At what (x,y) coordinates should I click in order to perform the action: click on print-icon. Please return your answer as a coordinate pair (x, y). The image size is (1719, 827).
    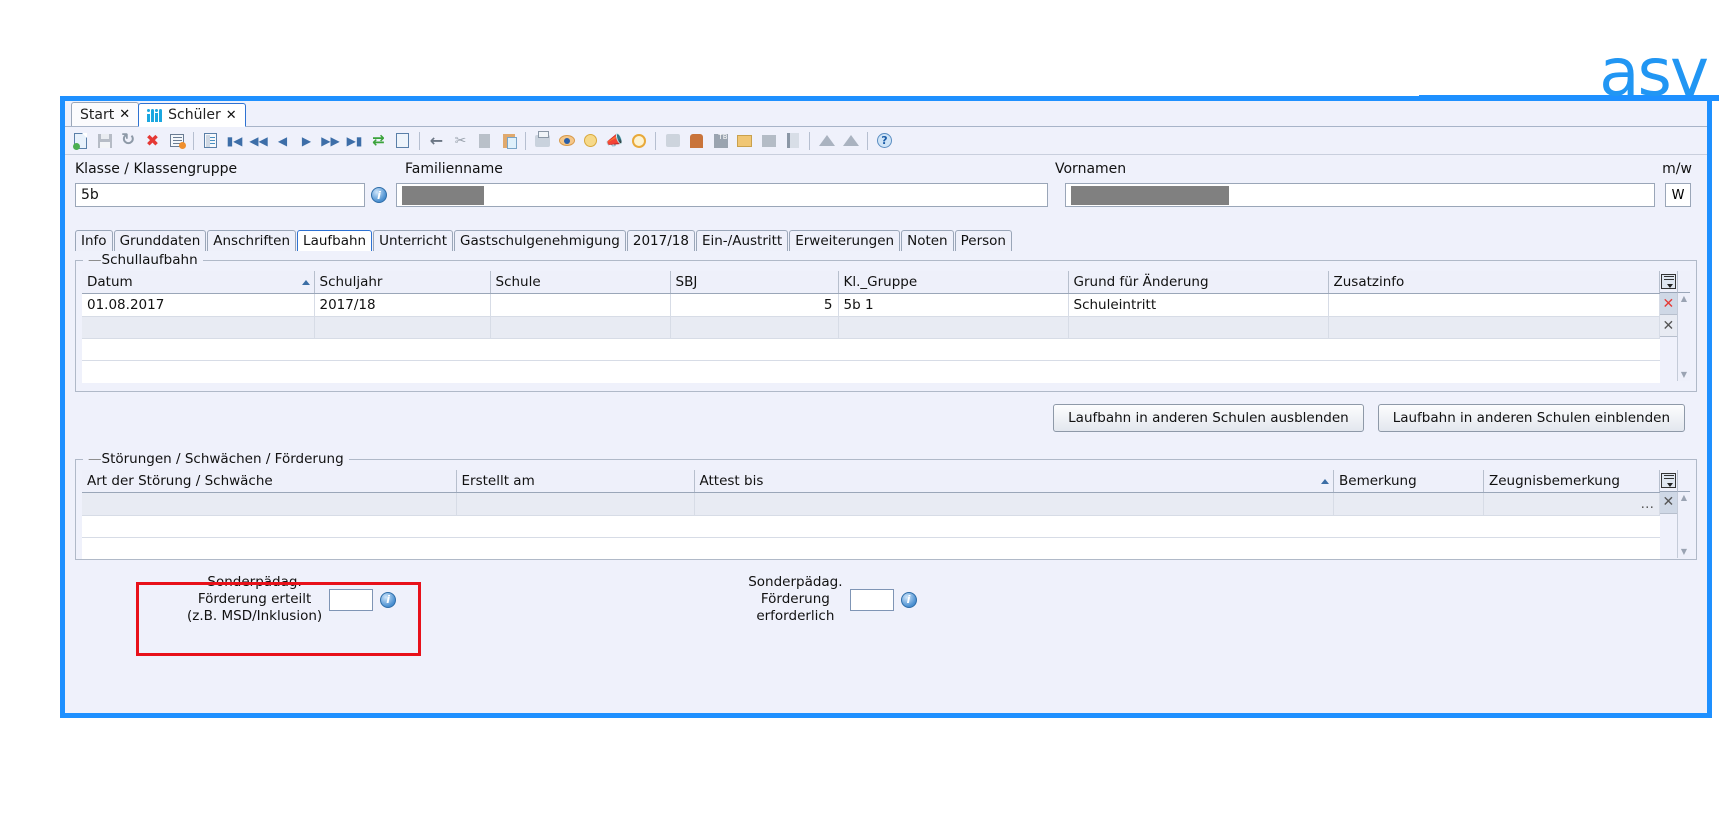
    Looking at the image, I should click on (542, 140).